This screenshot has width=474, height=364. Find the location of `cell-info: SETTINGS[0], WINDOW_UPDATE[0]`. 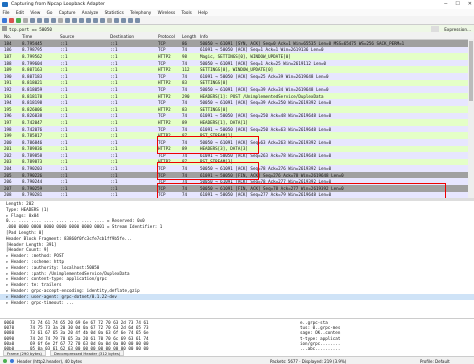

cell-info: SETTINGS[0], WINDOW_UPDATE[0] is located at coordinates (237, 70).